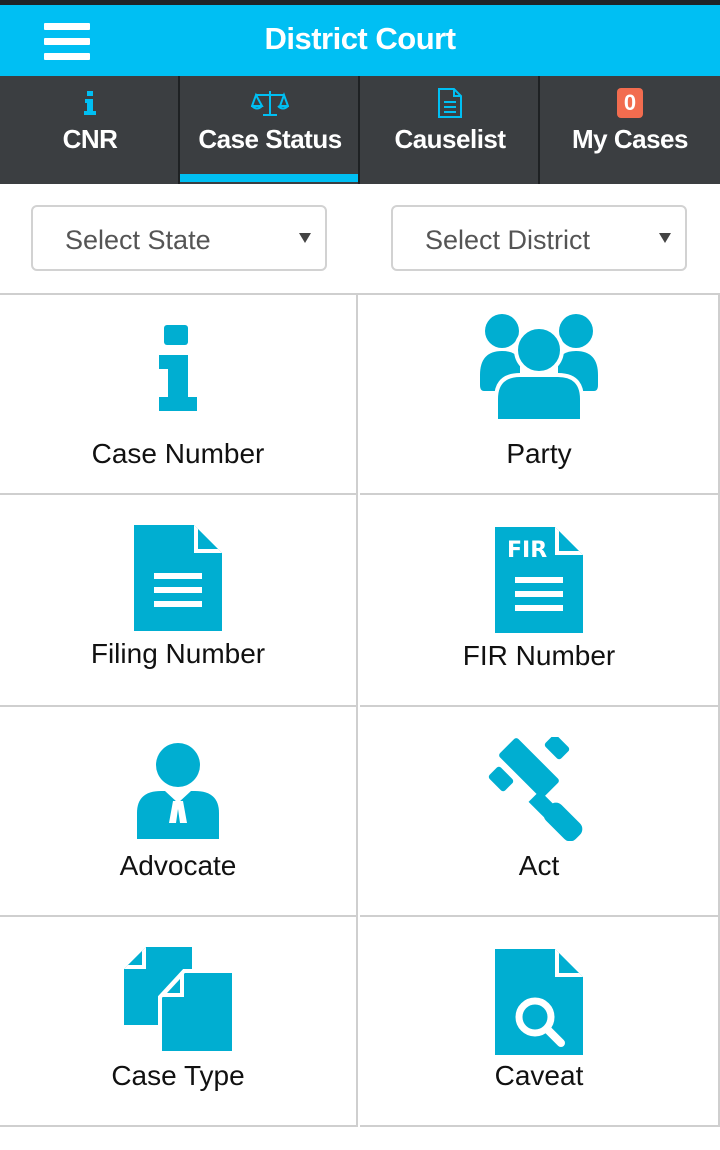  I want to click on tab-cnr: CNR, so click(90, 130).